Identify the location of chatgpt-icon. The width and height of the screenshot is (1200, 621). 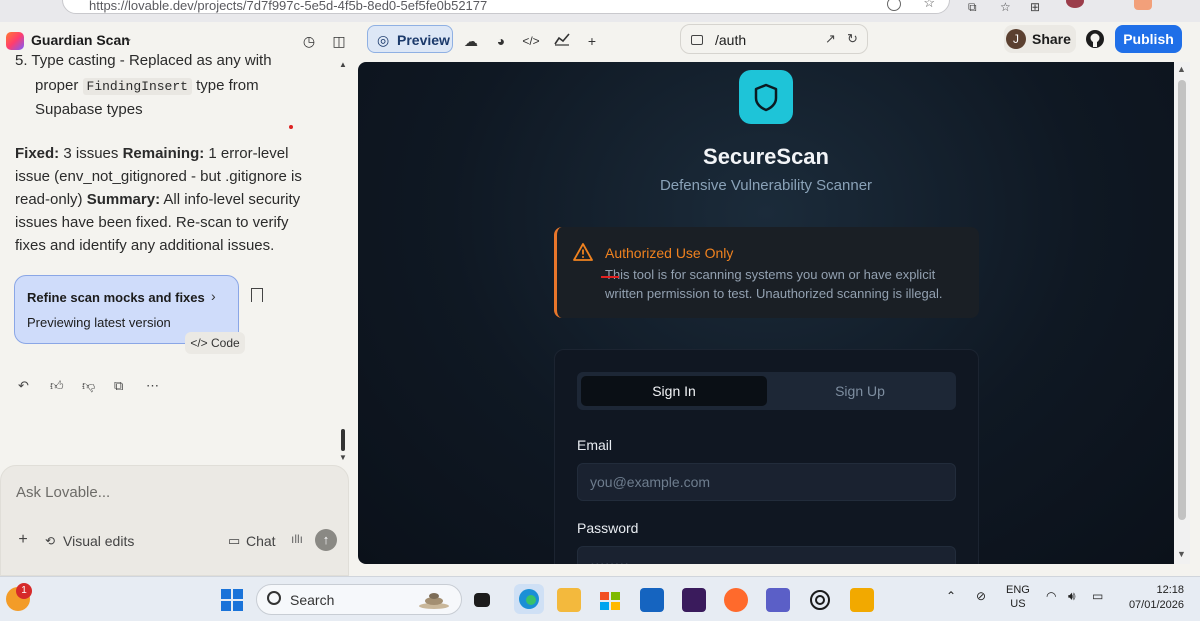
(820, 600).